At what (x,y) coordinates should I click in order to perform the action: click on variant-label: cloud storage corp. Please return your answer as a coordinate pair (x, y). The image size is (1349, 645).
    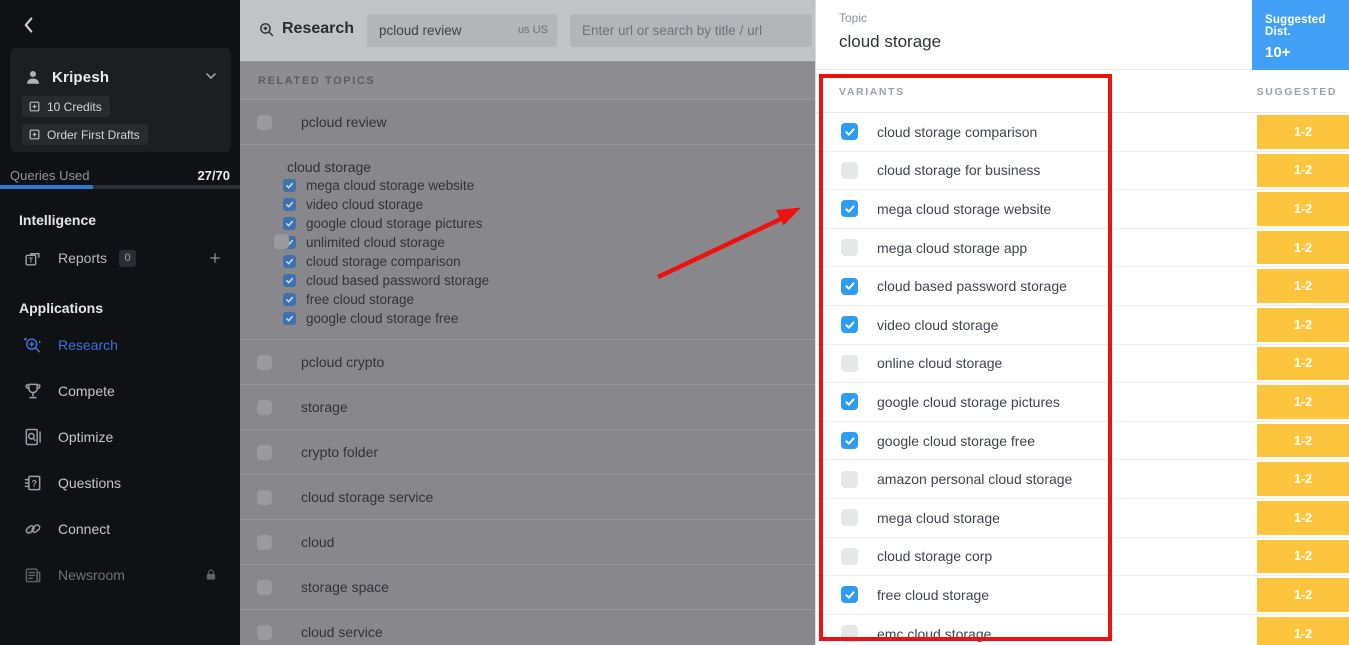
    Looking at the image, I should click on (935, 556).